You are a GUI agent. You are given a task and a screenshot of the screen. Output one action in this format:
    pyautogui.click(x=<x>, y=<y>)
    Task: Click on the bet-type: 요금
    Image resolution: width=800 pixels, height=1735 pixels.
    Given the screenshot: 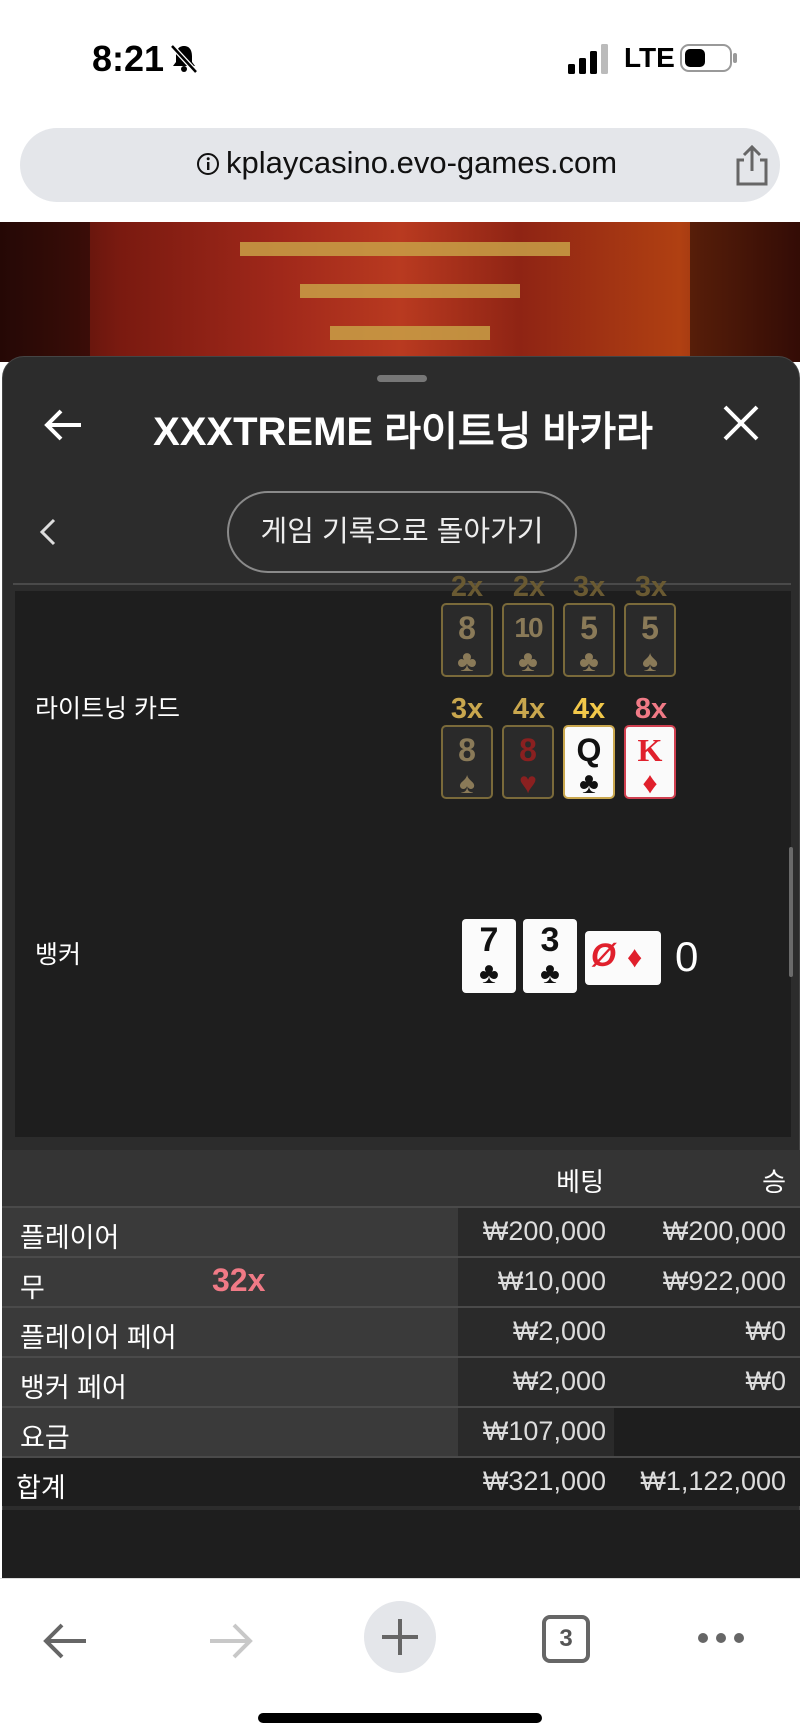 What is the action you would take?
    pyautogui.click(x=45, y=1438)
    